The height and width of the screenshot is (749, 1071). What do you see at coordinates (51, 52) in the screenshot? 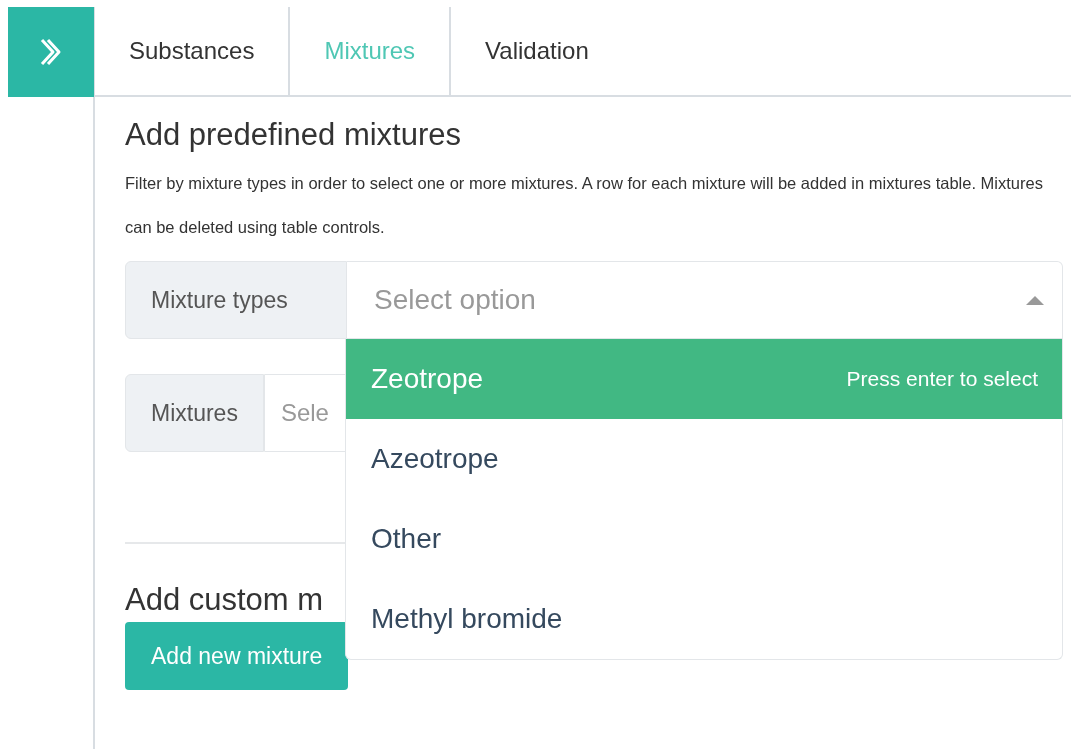
I see `sidebar-toggle-button` at bounding box center [51, 52].